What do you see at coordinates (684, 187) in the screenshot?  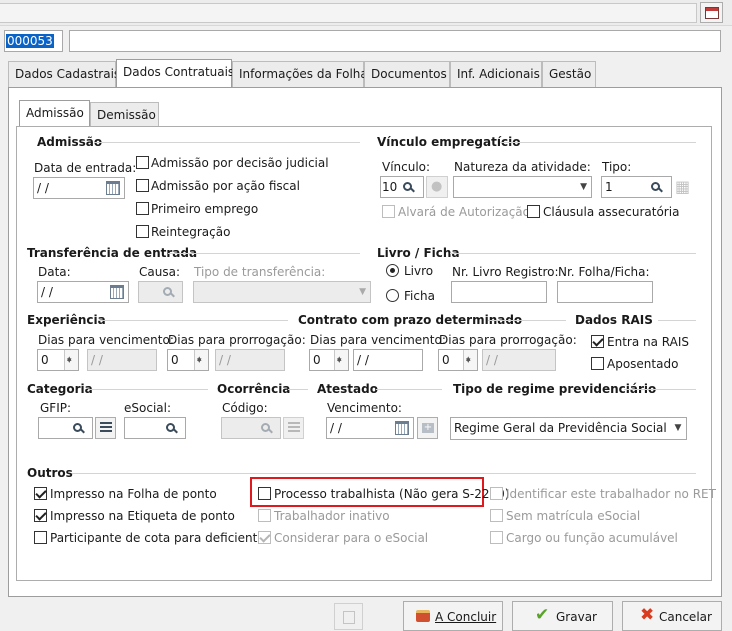 I see `tipo-add-icon: ▦` at bounding box center [684, 187].